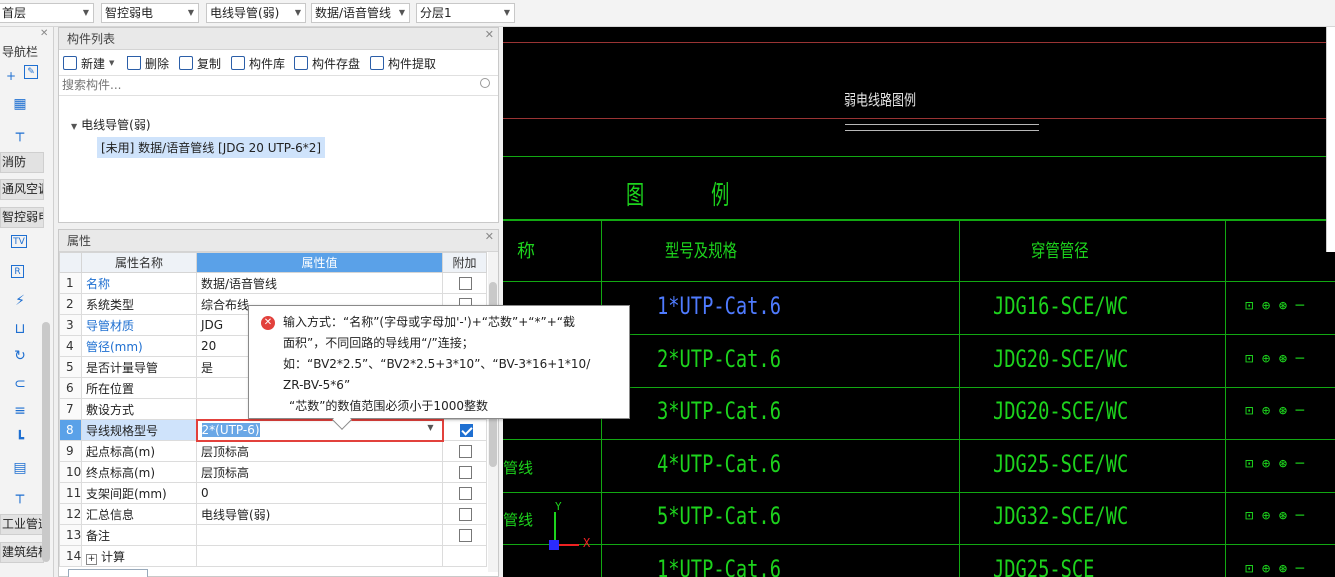  Describe the element at coordinates (22, 524) in the screenshot. I see `nav-category-industrial-pipe: 工业管道` at that location.